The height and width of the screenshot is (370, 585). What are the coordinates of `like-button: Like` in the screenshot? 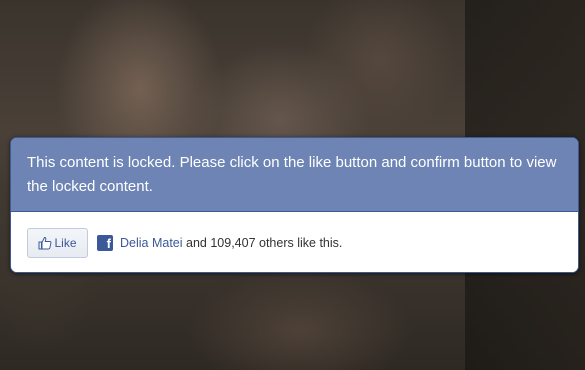 It's located at (57, 243).